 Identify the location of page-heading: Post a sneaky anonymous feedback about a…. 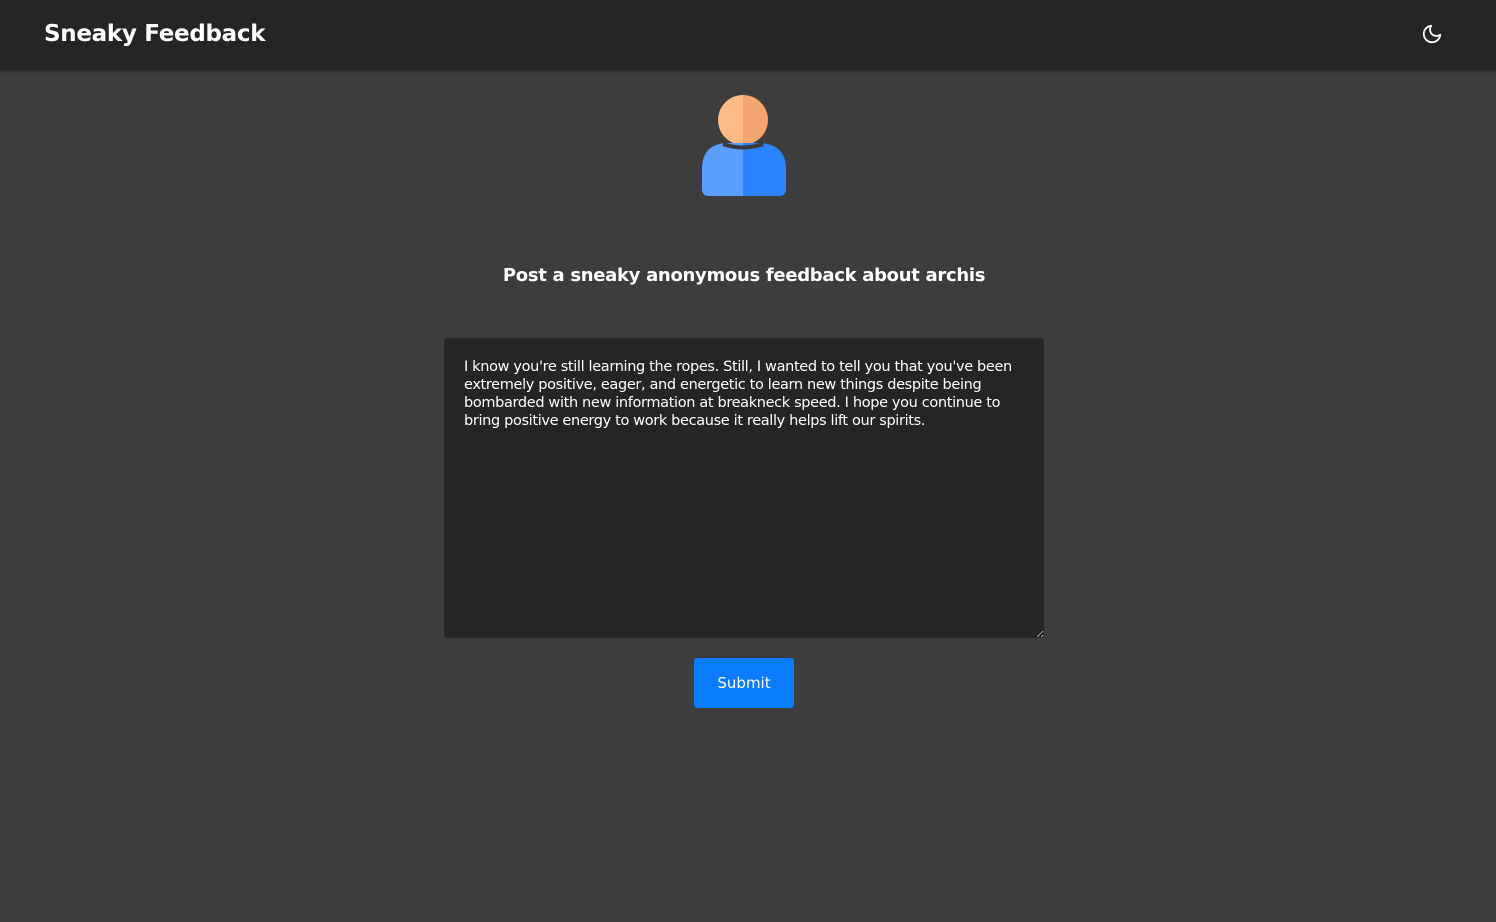
(744, 275).